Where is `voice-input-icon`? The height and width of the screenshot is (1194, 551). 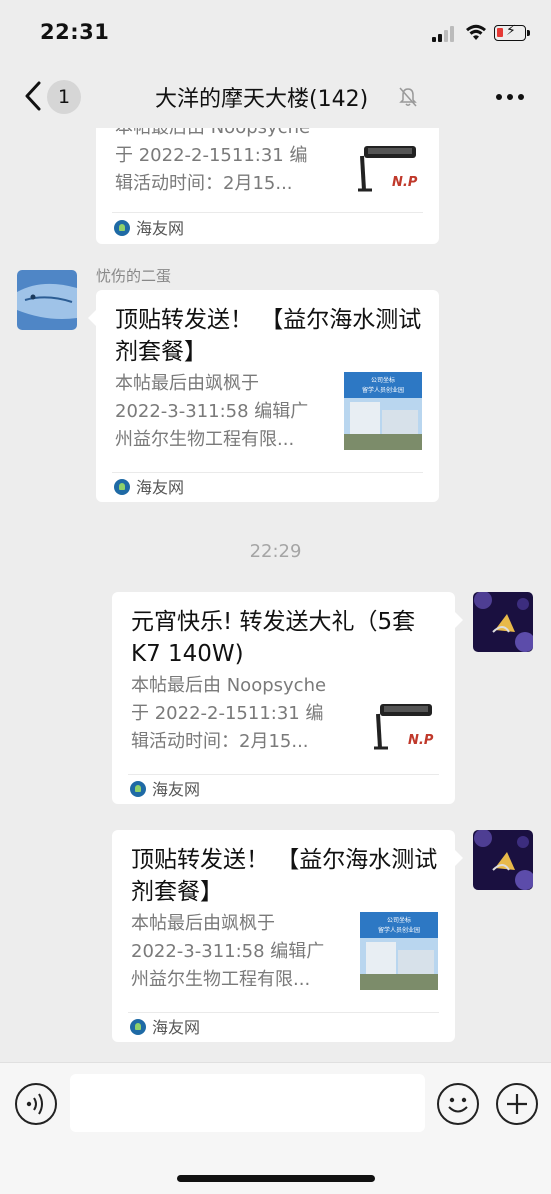
voice-input-icon is located at coordinates (36, 1104).